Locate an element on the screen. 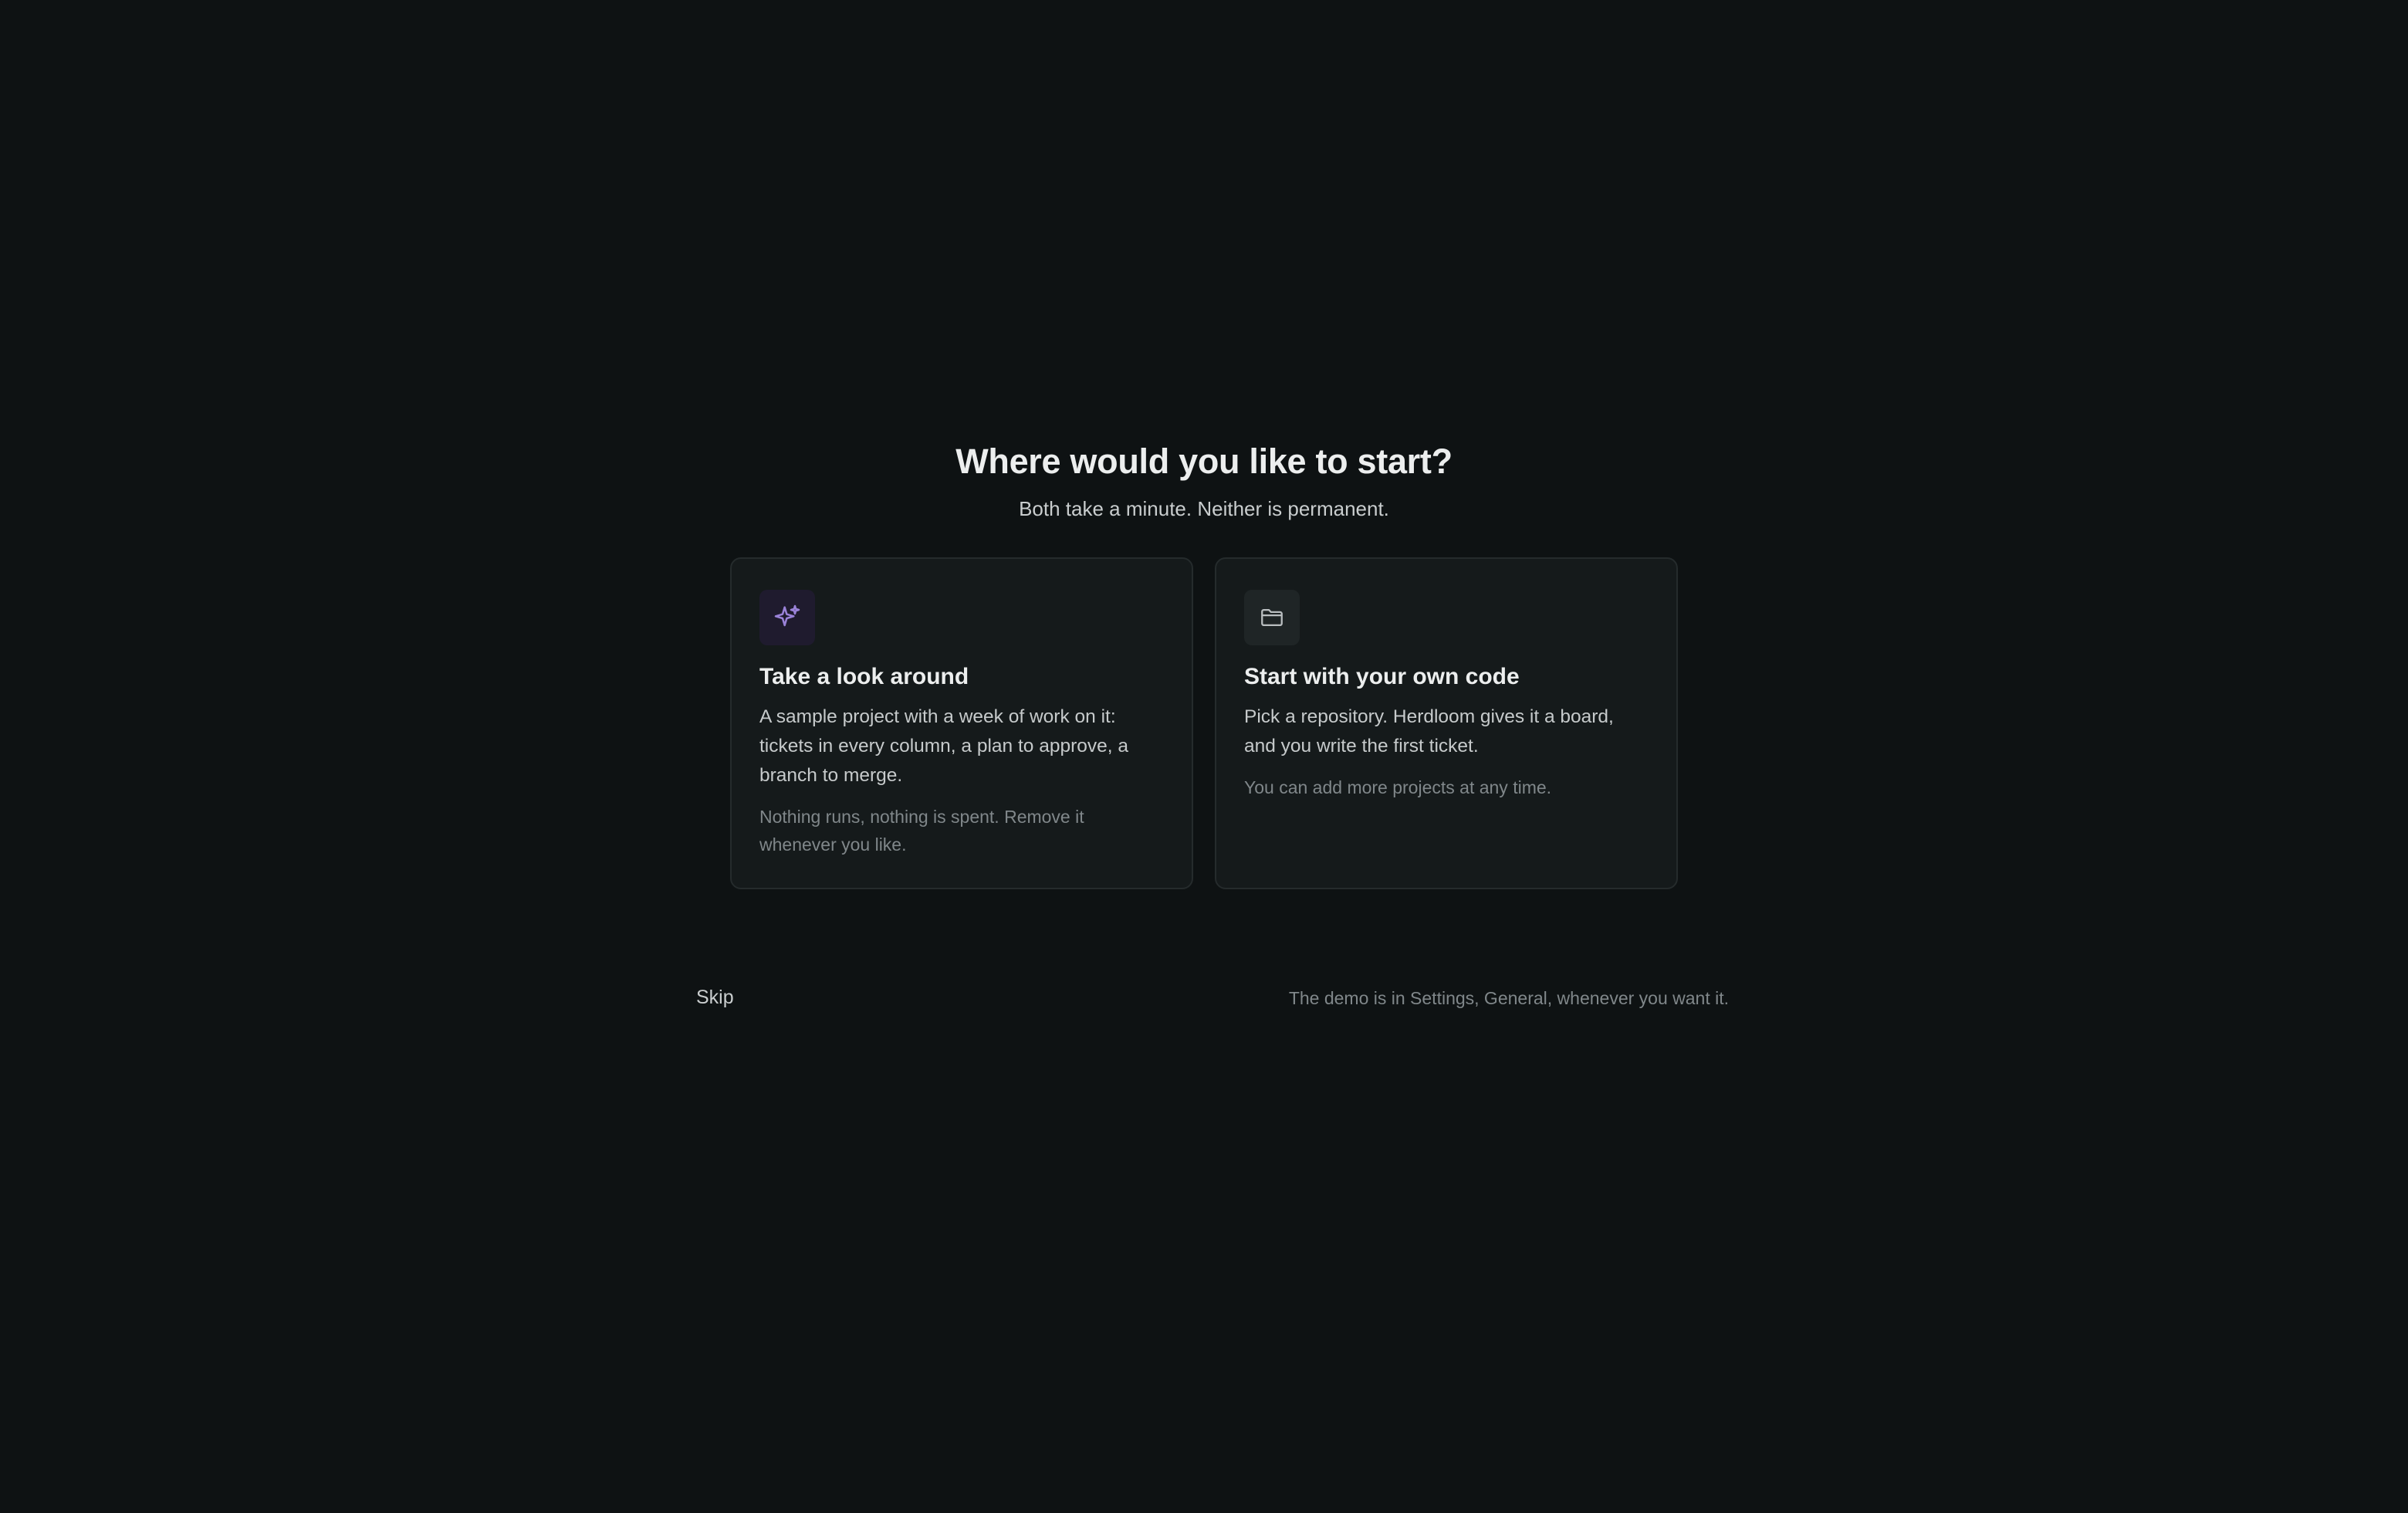 The image size is (2408, 1513). option-title: Take a look around is located at coordinates (864, 676).